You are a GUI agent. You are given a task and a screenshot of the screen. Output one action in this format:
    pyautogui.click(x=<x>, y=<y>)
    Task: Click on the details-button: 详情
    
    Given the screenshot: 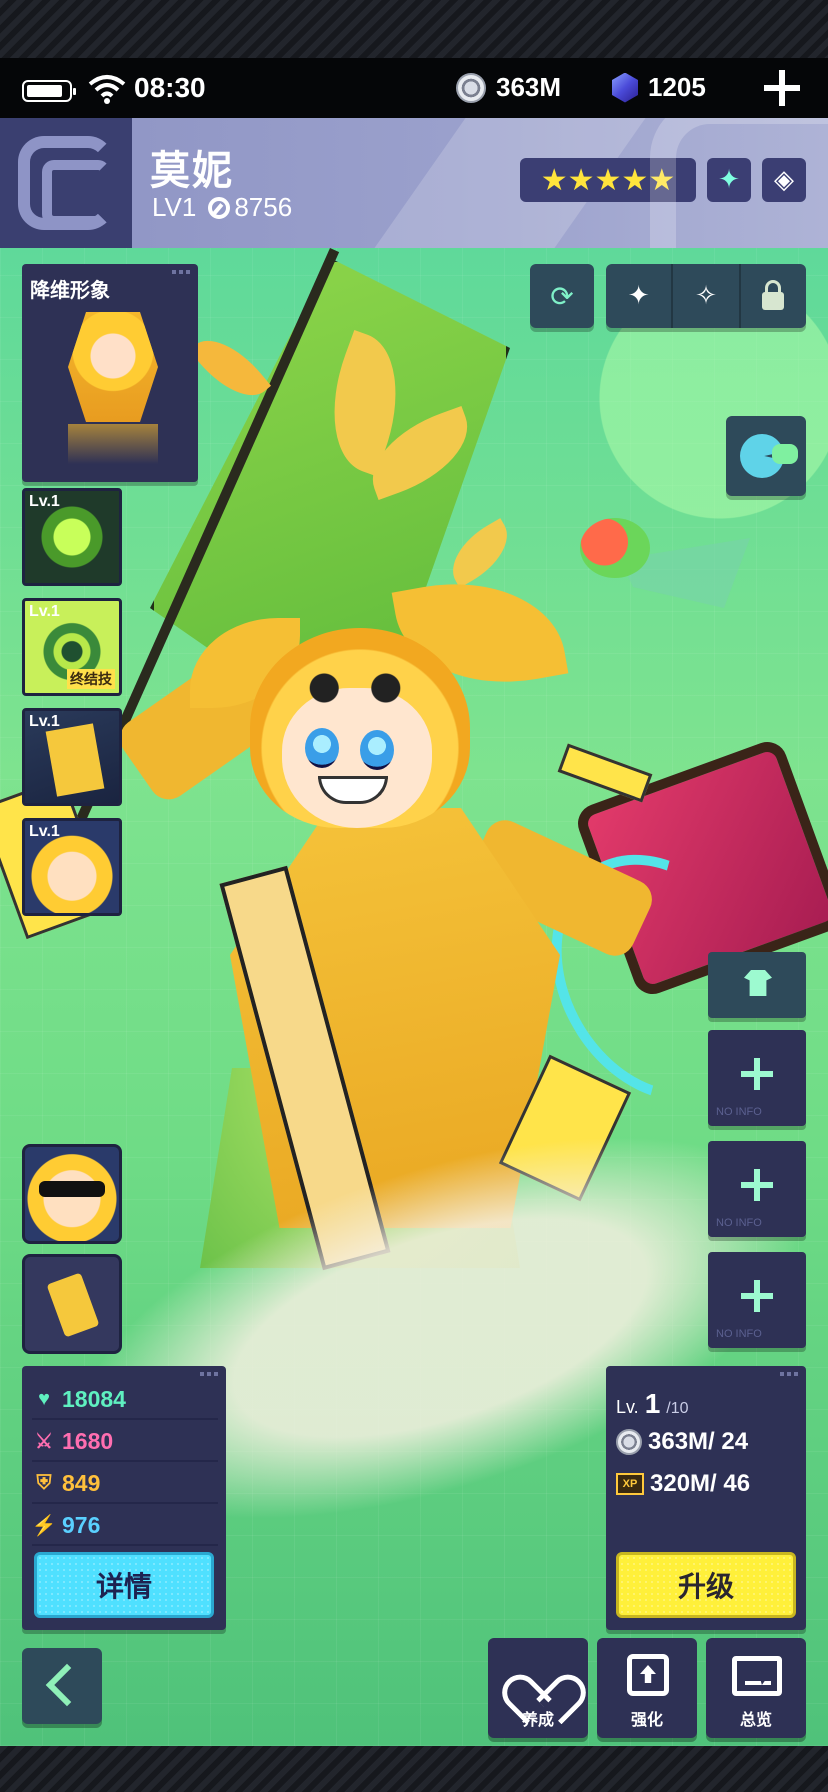 What is the action you would take?
    pyautogui.click(x=124, y=1585)
    